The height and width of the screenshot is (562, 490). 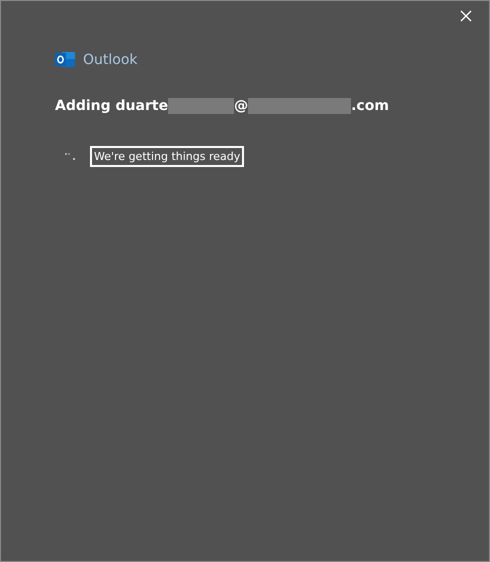 I want to click on heading-text: .com, so click(x=370, y=106).